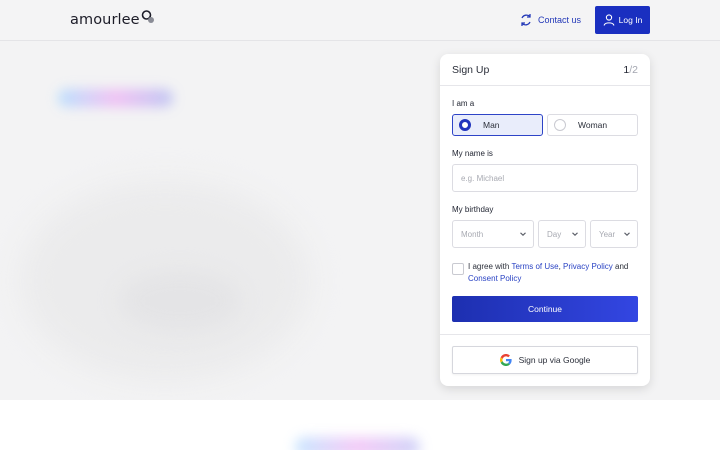 The height and width of the screenshot is (450, 720). Describe the element at coordinates (534, 266) in the screenshot. I see `terms-of-use-link: Terms of Use` at that location.